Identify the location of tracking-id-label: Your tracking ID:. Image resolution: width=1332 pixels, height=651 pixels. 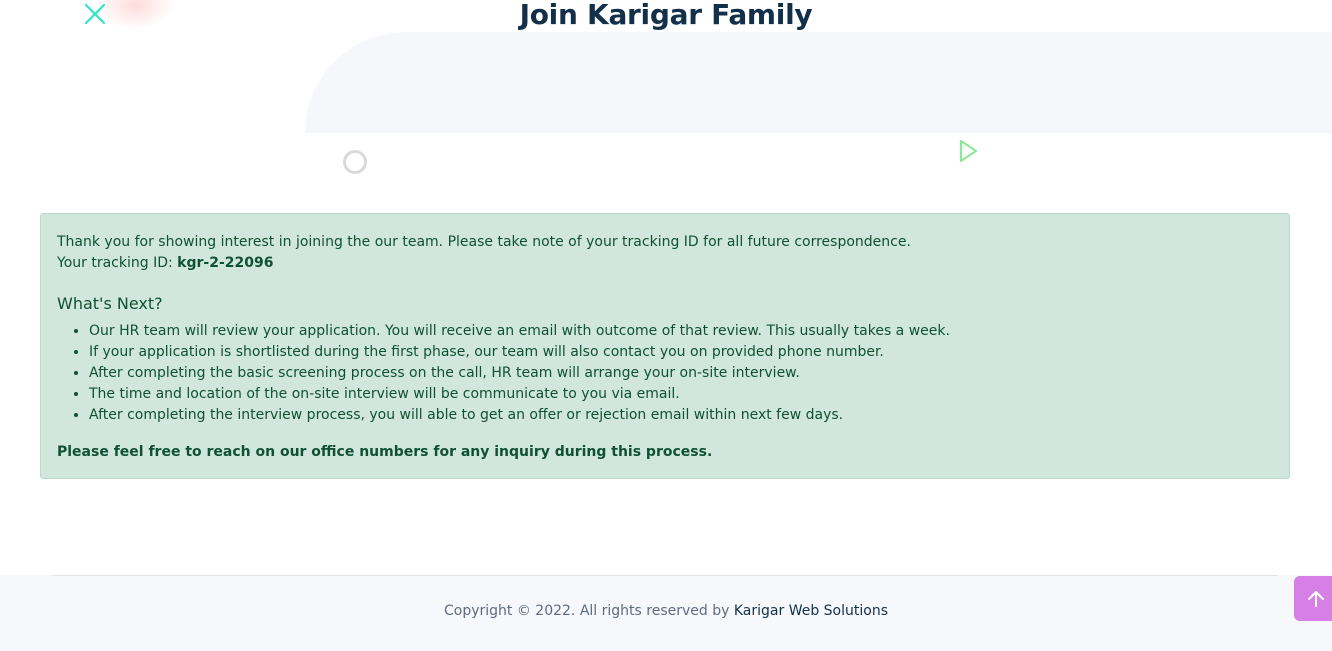
(117, 263).